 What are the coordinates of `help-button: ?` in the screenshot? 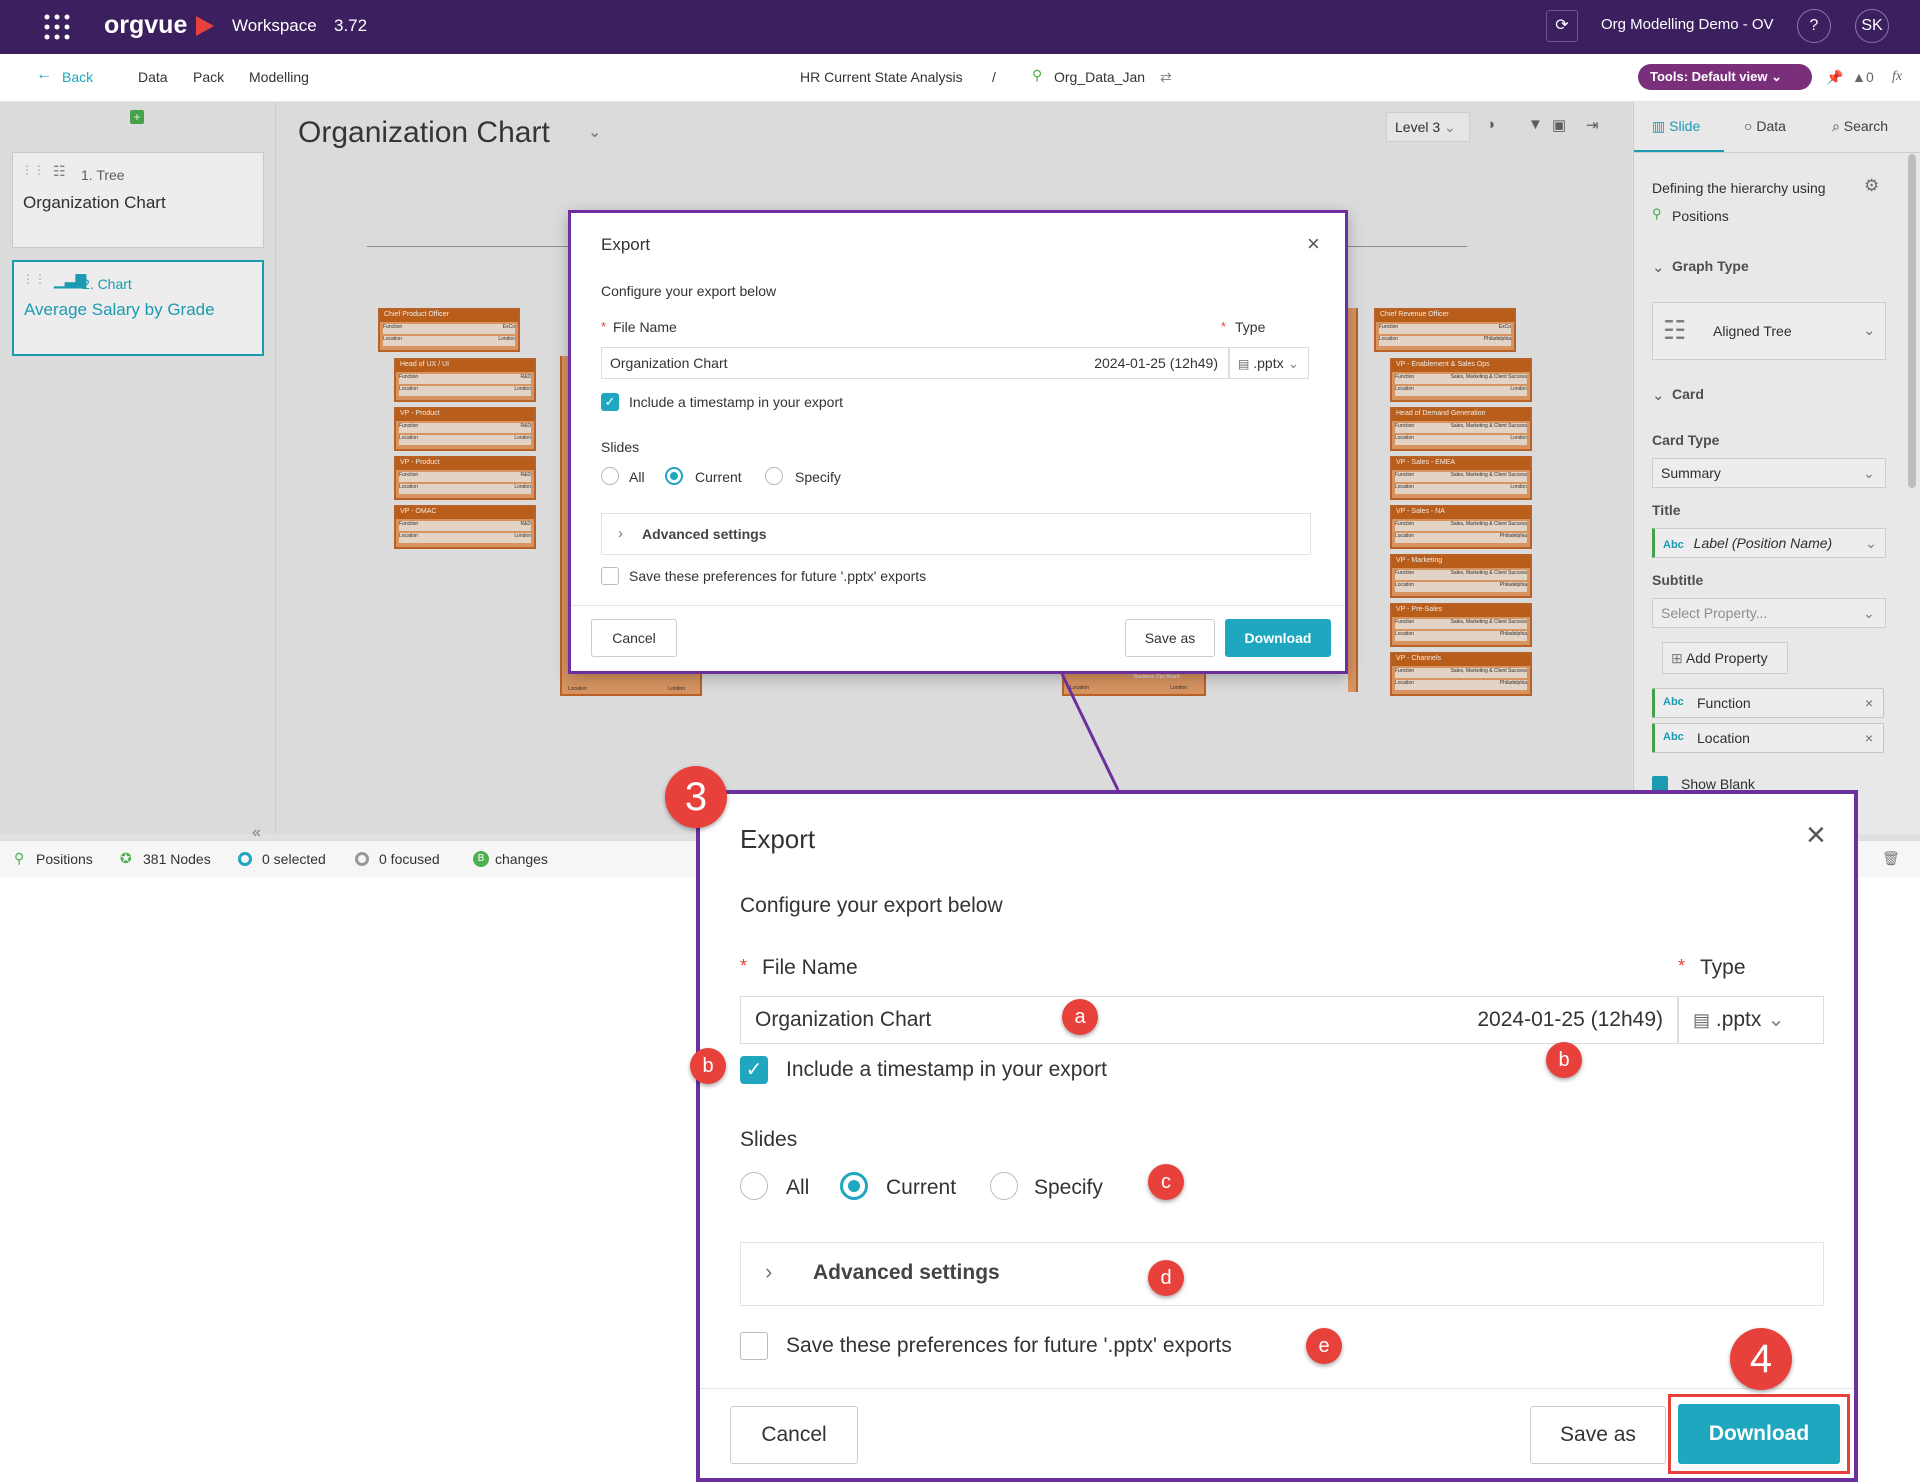 It's located at (1814, 26).